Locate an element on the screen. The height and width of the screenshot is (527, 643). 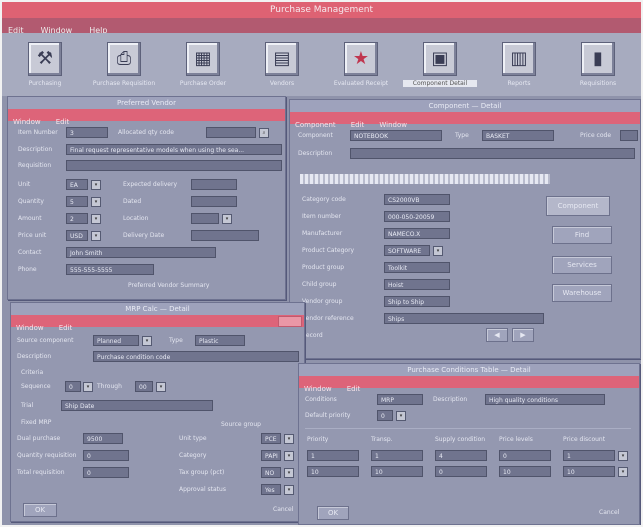
type-field: Plastic is located at coordinates (220, 340).